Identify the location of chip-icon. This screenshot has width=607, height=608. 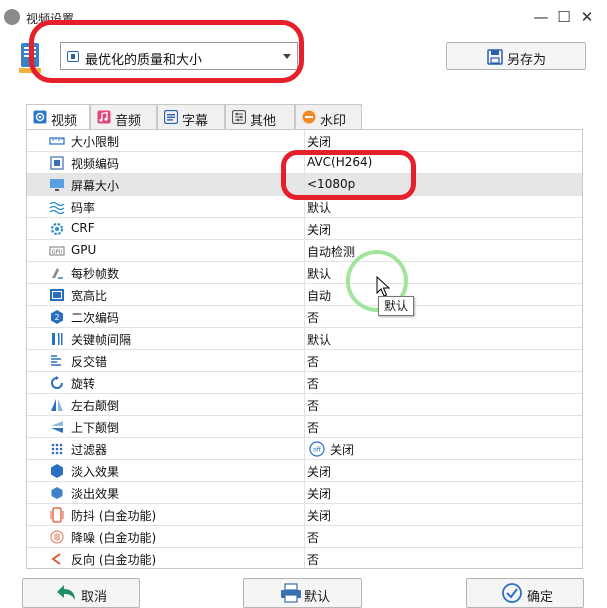
(57, 163).